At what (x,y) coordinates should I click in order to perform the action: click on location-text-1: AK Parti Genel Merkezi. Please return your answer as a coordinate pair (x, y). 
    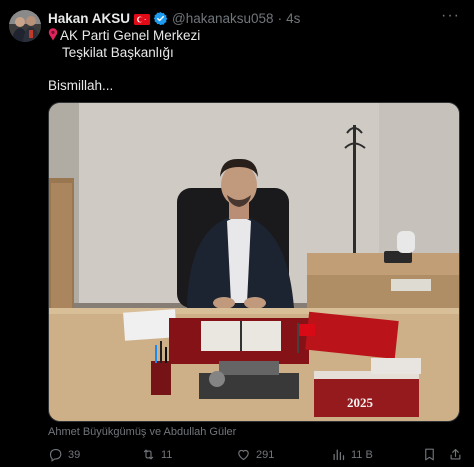
    Looking at the image, I should click on (130, 35).